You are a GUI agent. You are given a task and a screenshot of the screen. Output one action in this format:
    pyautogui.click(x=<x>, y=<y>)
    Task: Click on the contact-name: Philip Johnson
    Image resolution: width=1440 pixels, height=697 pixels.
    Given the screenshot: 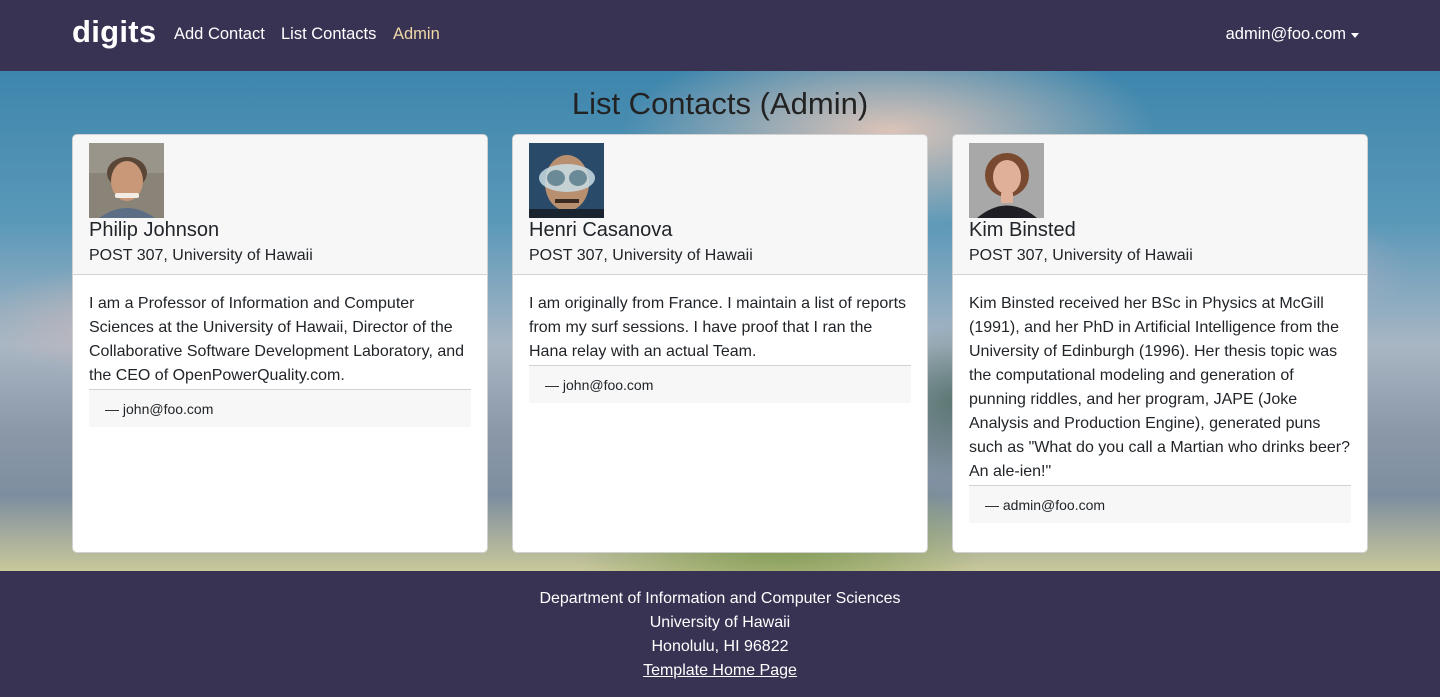 What is the action you would take?
    pyautogui.click(x=154, y=230)
    